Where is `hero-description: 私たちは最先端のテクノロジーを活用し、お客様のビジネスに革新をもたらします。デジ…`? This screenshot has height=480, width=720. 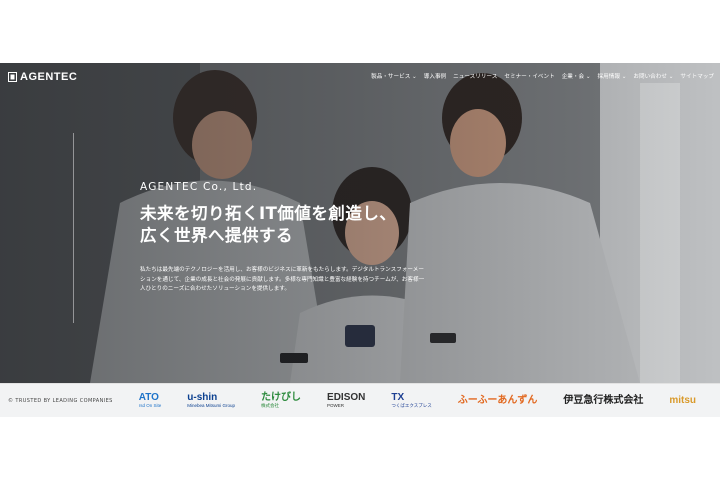
hero-description: 私たちは最先端のテクノロジーを活用し、お客様のビジネスに革新をもたらします。デジ… is located at coordinates (300, 280).